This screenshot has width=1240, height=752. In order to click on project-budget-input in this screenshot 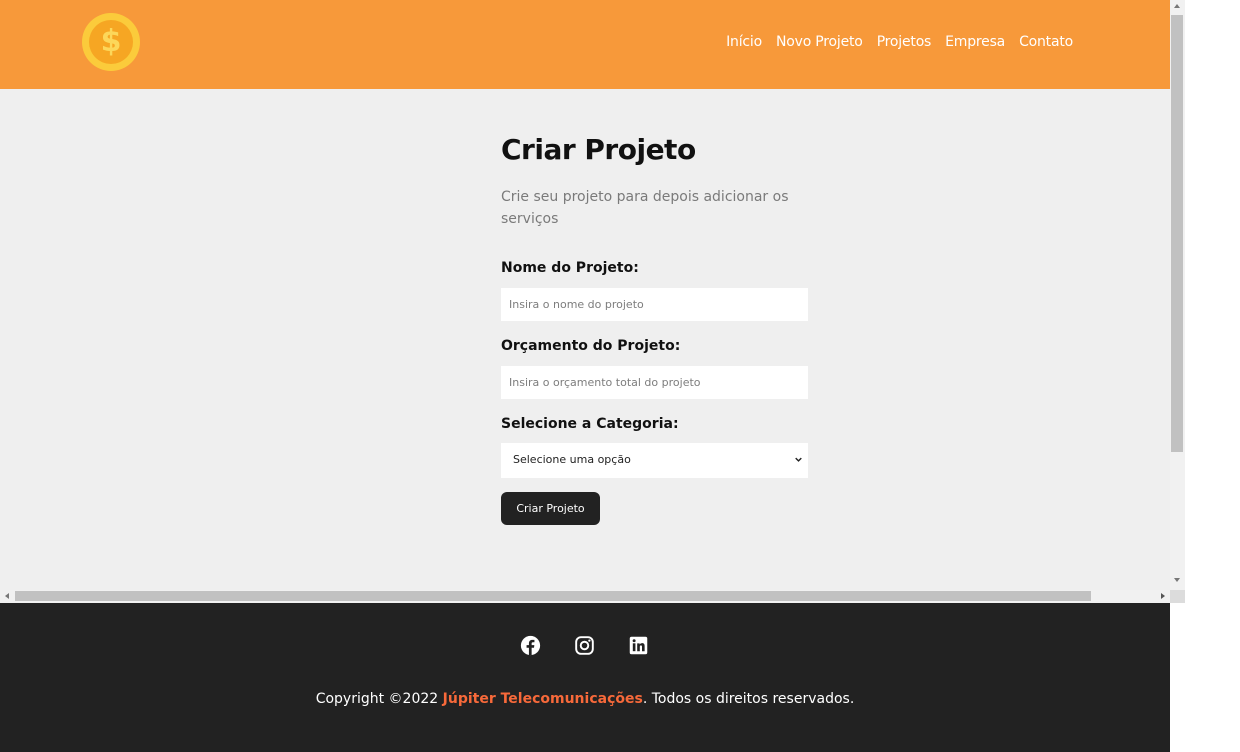, I will do `click(654, 382)`.